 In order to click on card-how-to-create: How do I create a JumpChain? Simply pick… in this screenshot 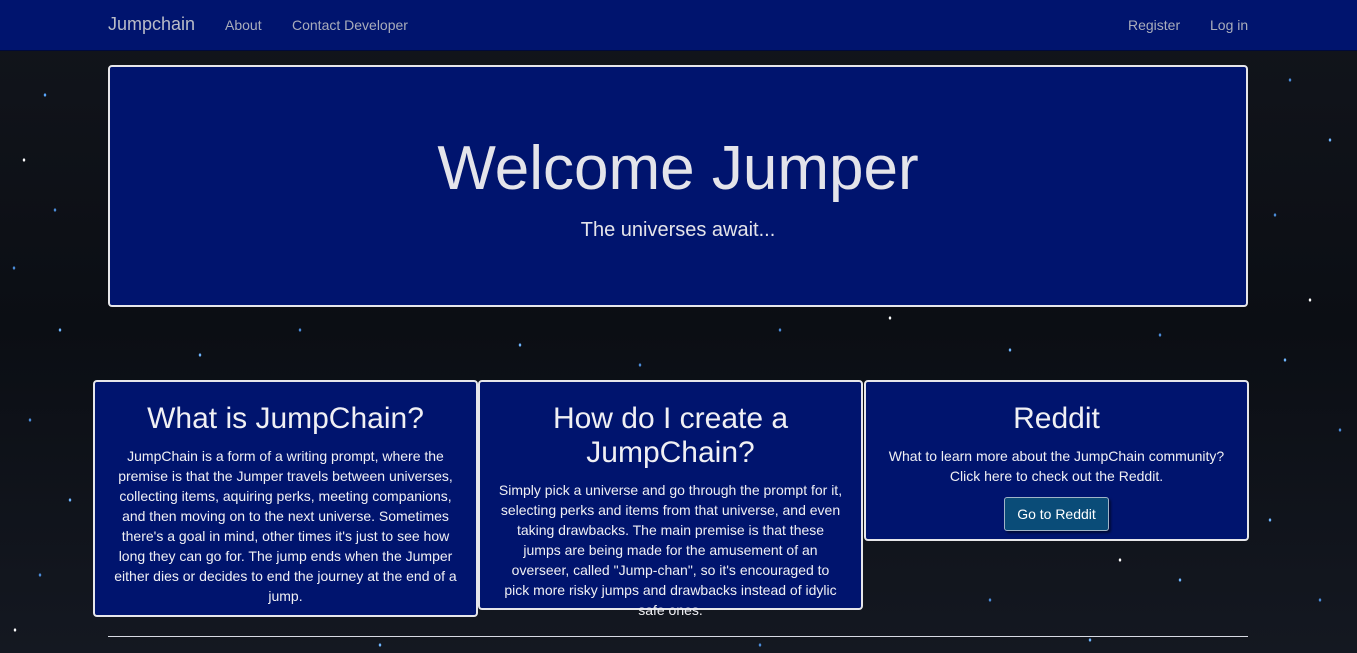, I will do `click(670, 499)`.